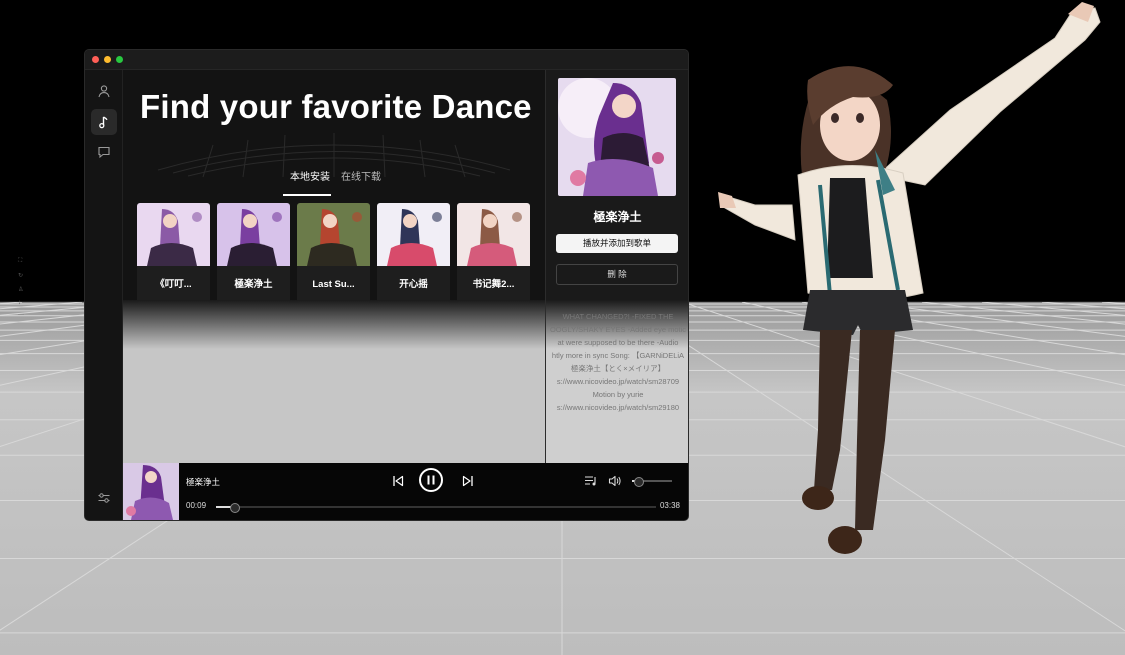  What do you see at coordinates (618, 316) in the screenshot?
I see `description-line: WHAT CHANGED?! -FIXED THE` at bounding box center [618, 316].